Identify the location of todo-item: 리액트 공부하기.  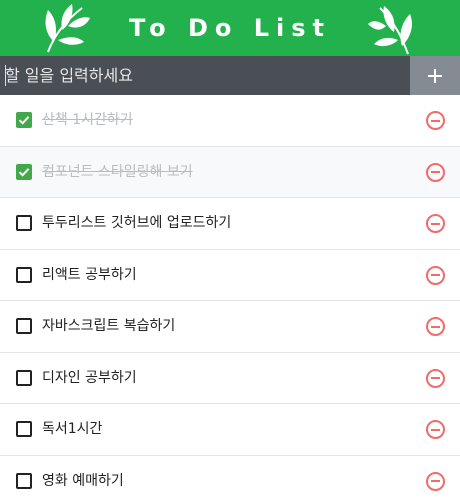
(230, 275).